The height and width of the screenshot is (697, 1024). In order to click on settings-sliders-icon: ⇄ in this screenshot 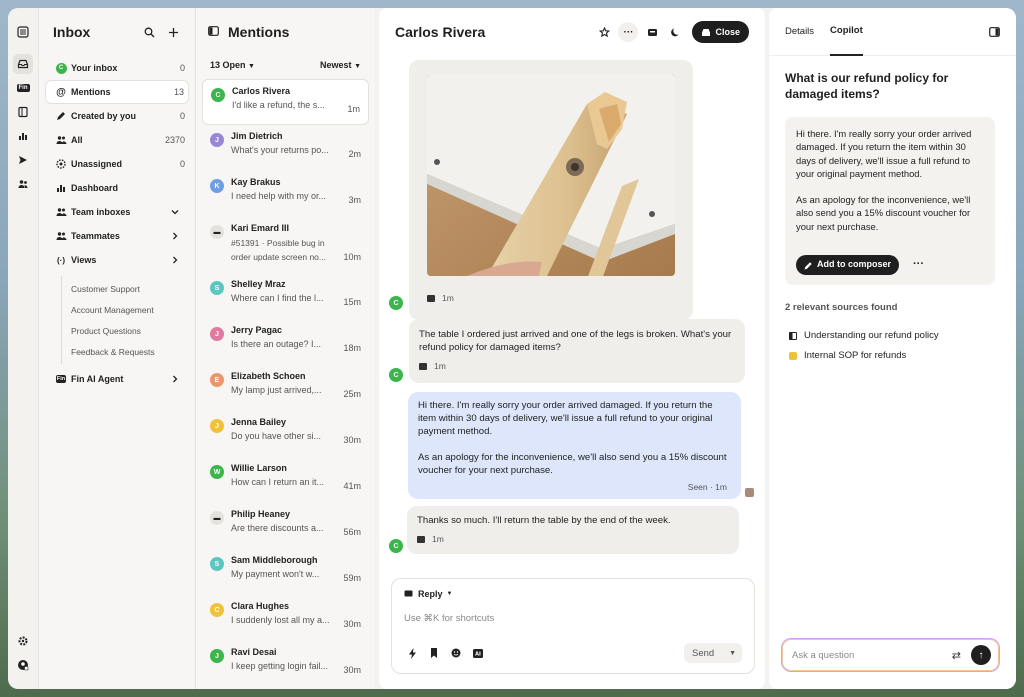, I will do `click(956, 655)`.